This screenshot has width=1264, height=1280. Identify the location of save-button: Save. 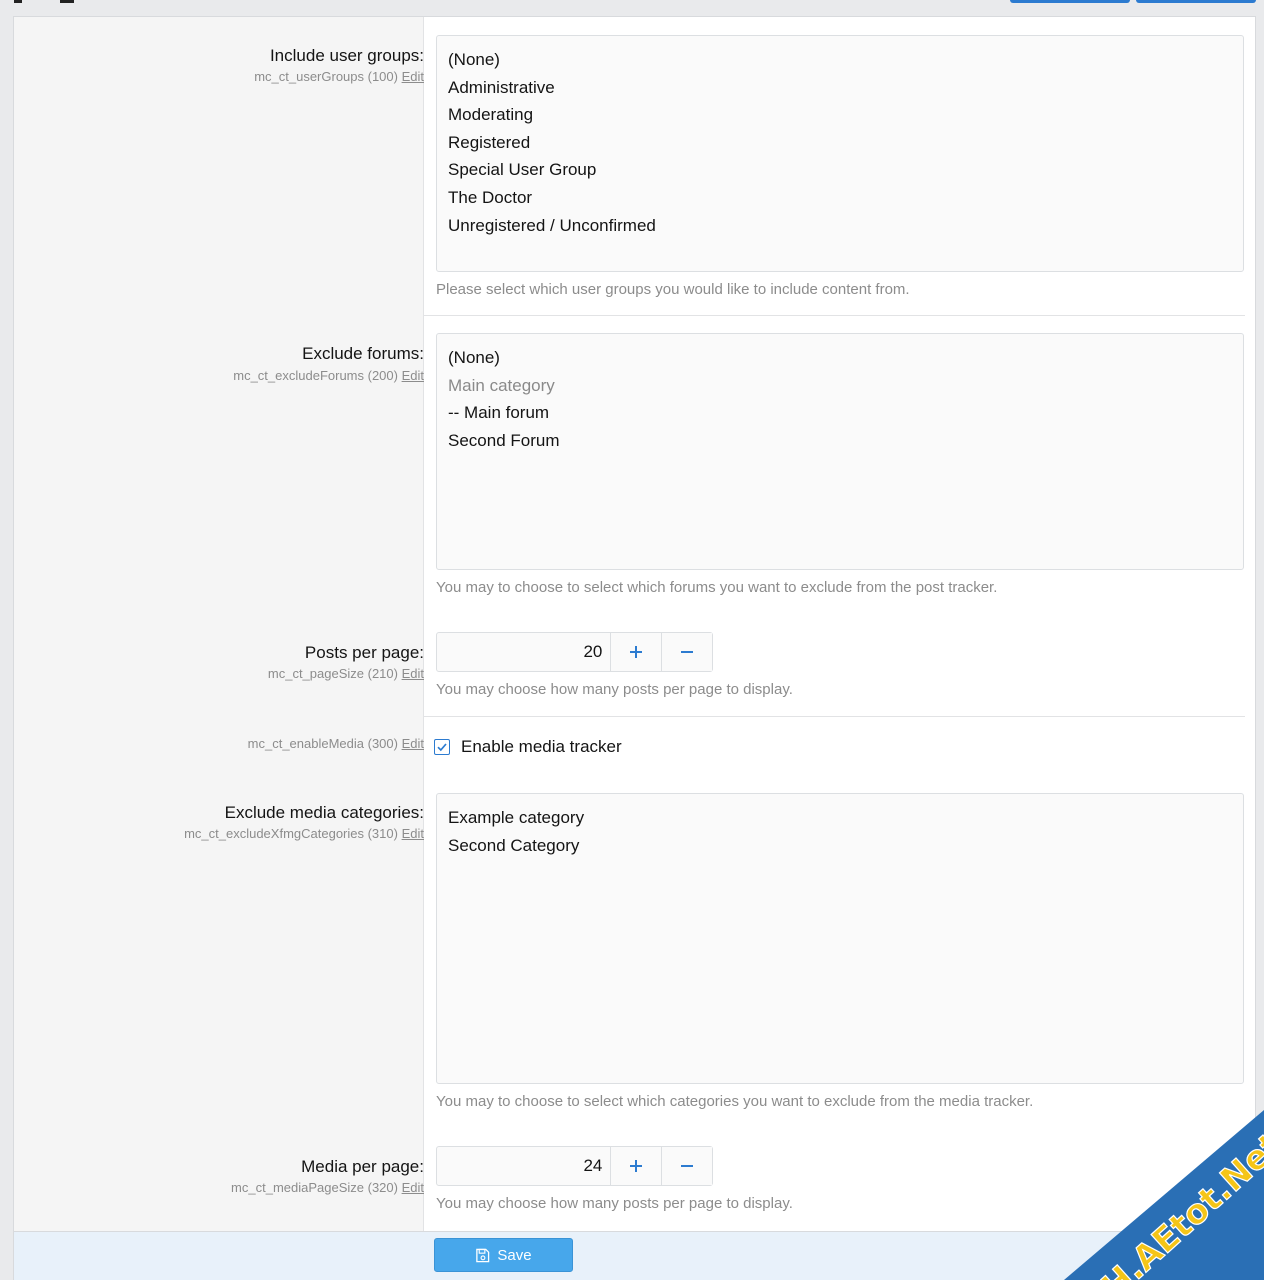
(503, 1255).